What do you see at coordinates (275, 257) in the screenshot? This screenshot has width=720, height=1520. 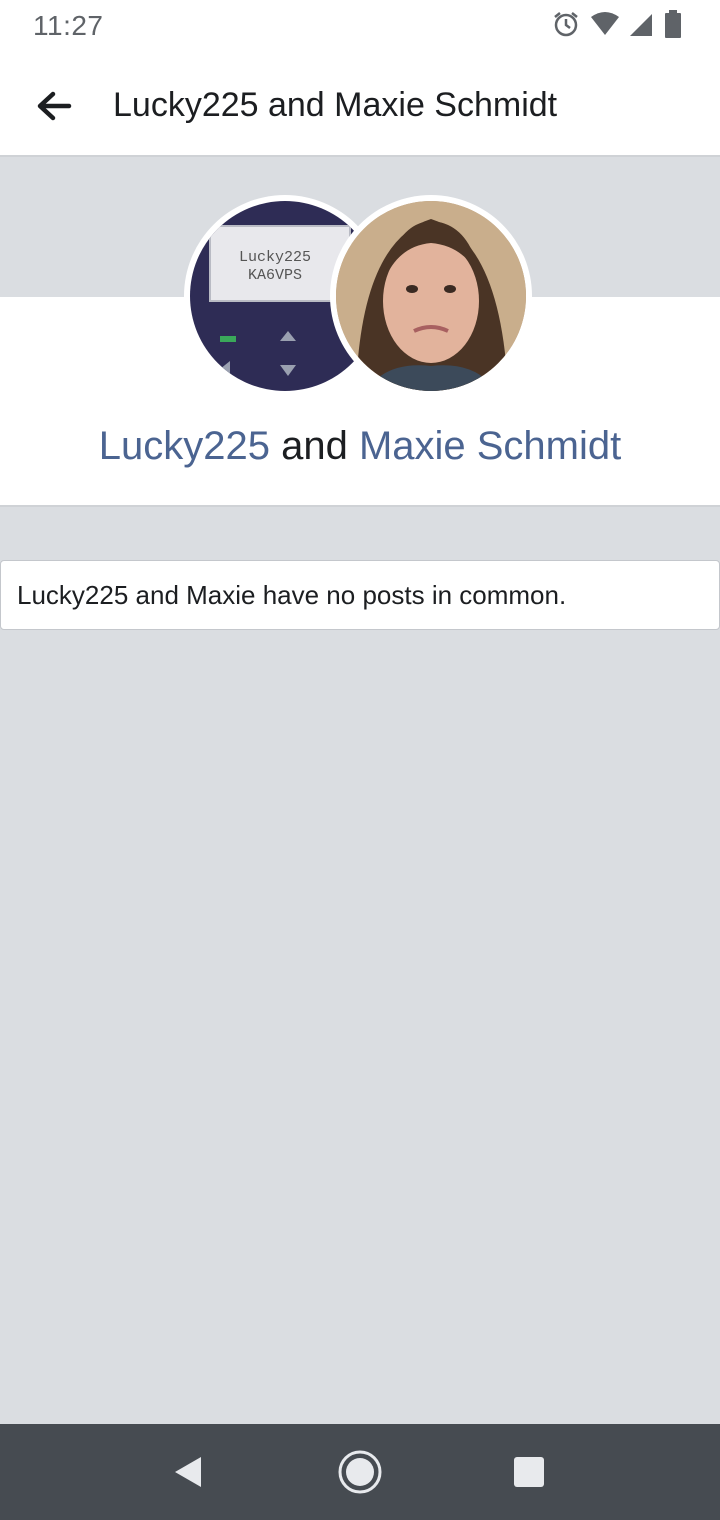 I see `avatar-text-line1: Lucky225` at bounding box center [275, 257].